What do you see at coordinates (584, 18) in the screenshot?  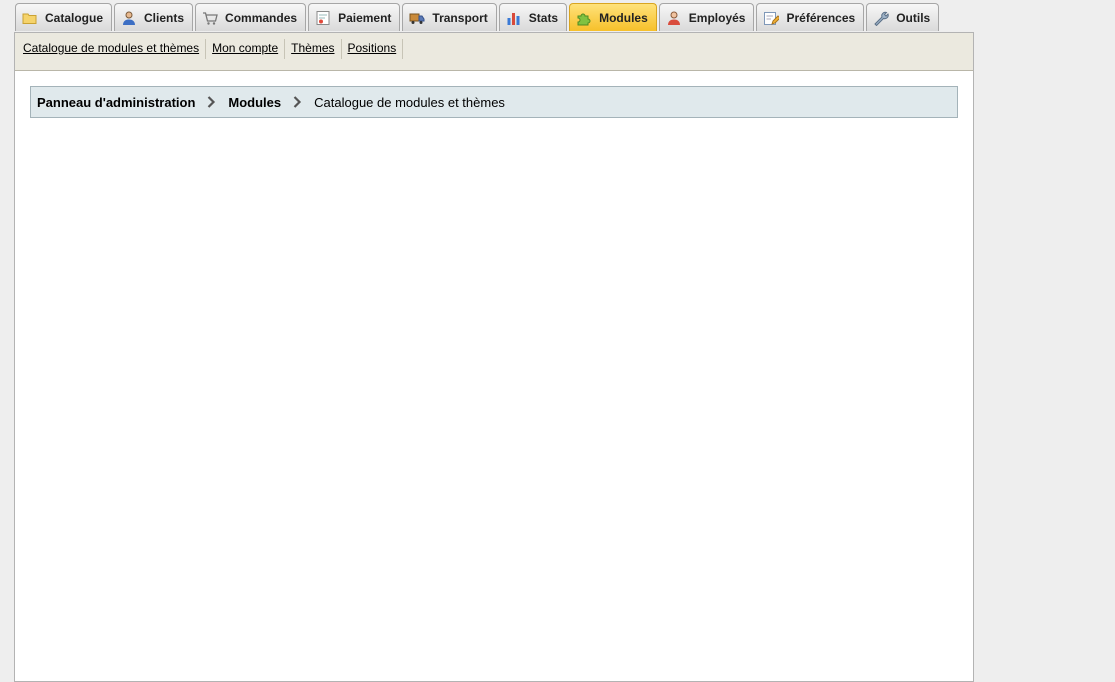 I see `puzzle-icon` at bounding box center [584, 18].